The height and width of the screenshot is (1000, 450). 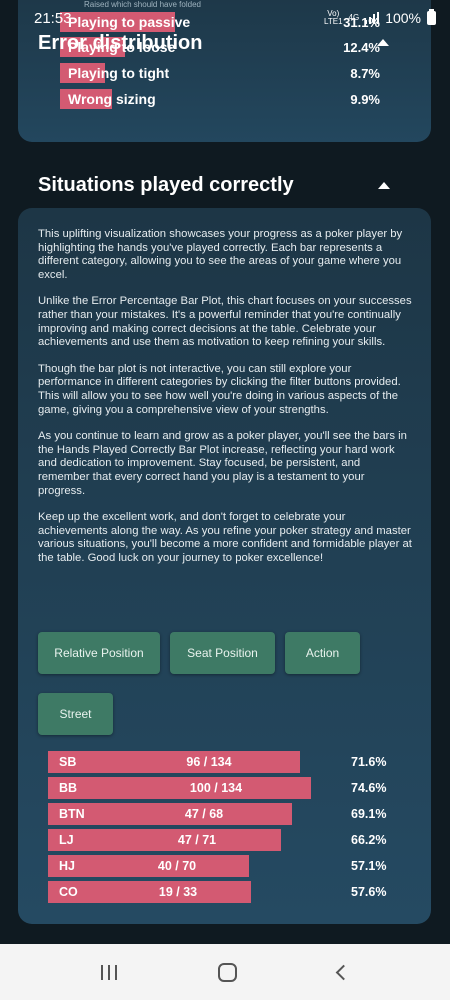 I want to click on situation-row: HJ 40 / 70 57.1%, so click(x=228, y=866).